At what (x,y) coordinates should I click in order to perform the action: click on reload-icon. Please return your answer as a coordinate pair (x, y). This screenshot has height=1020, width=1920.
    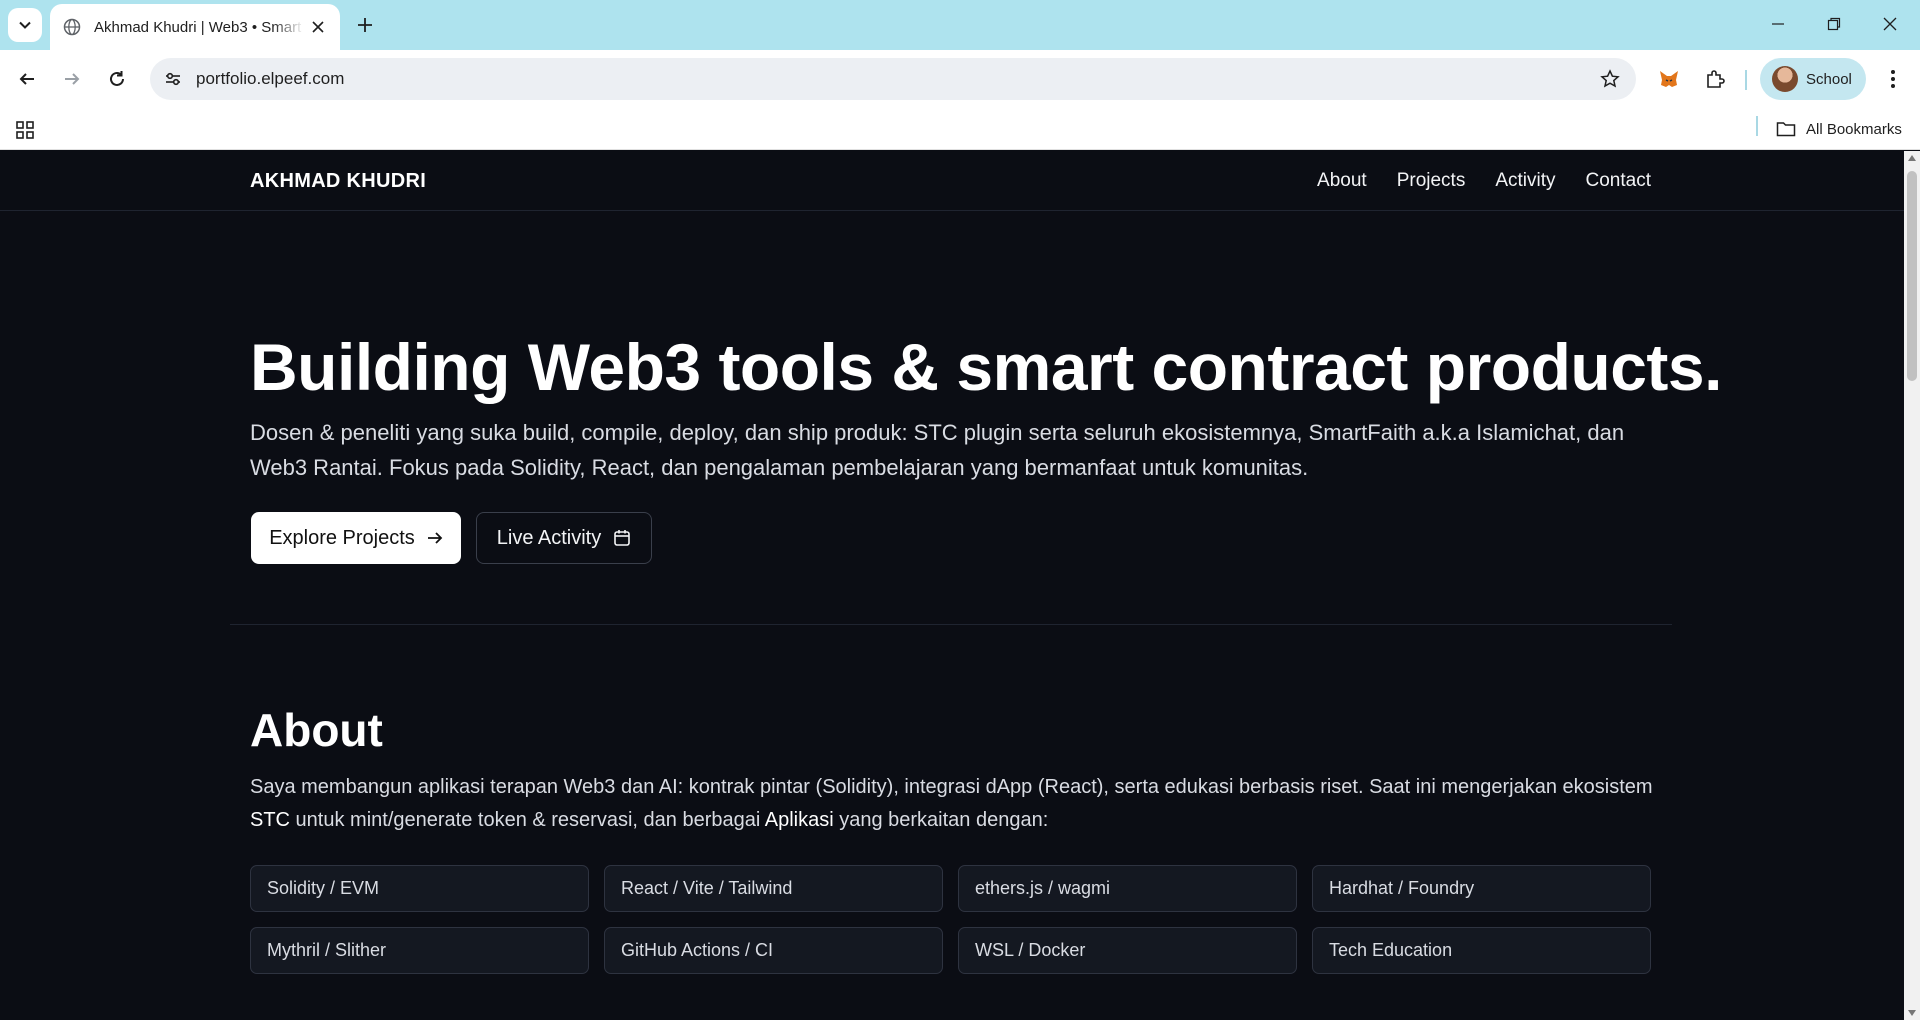
    Looking at the image, I should click on (117, 78).